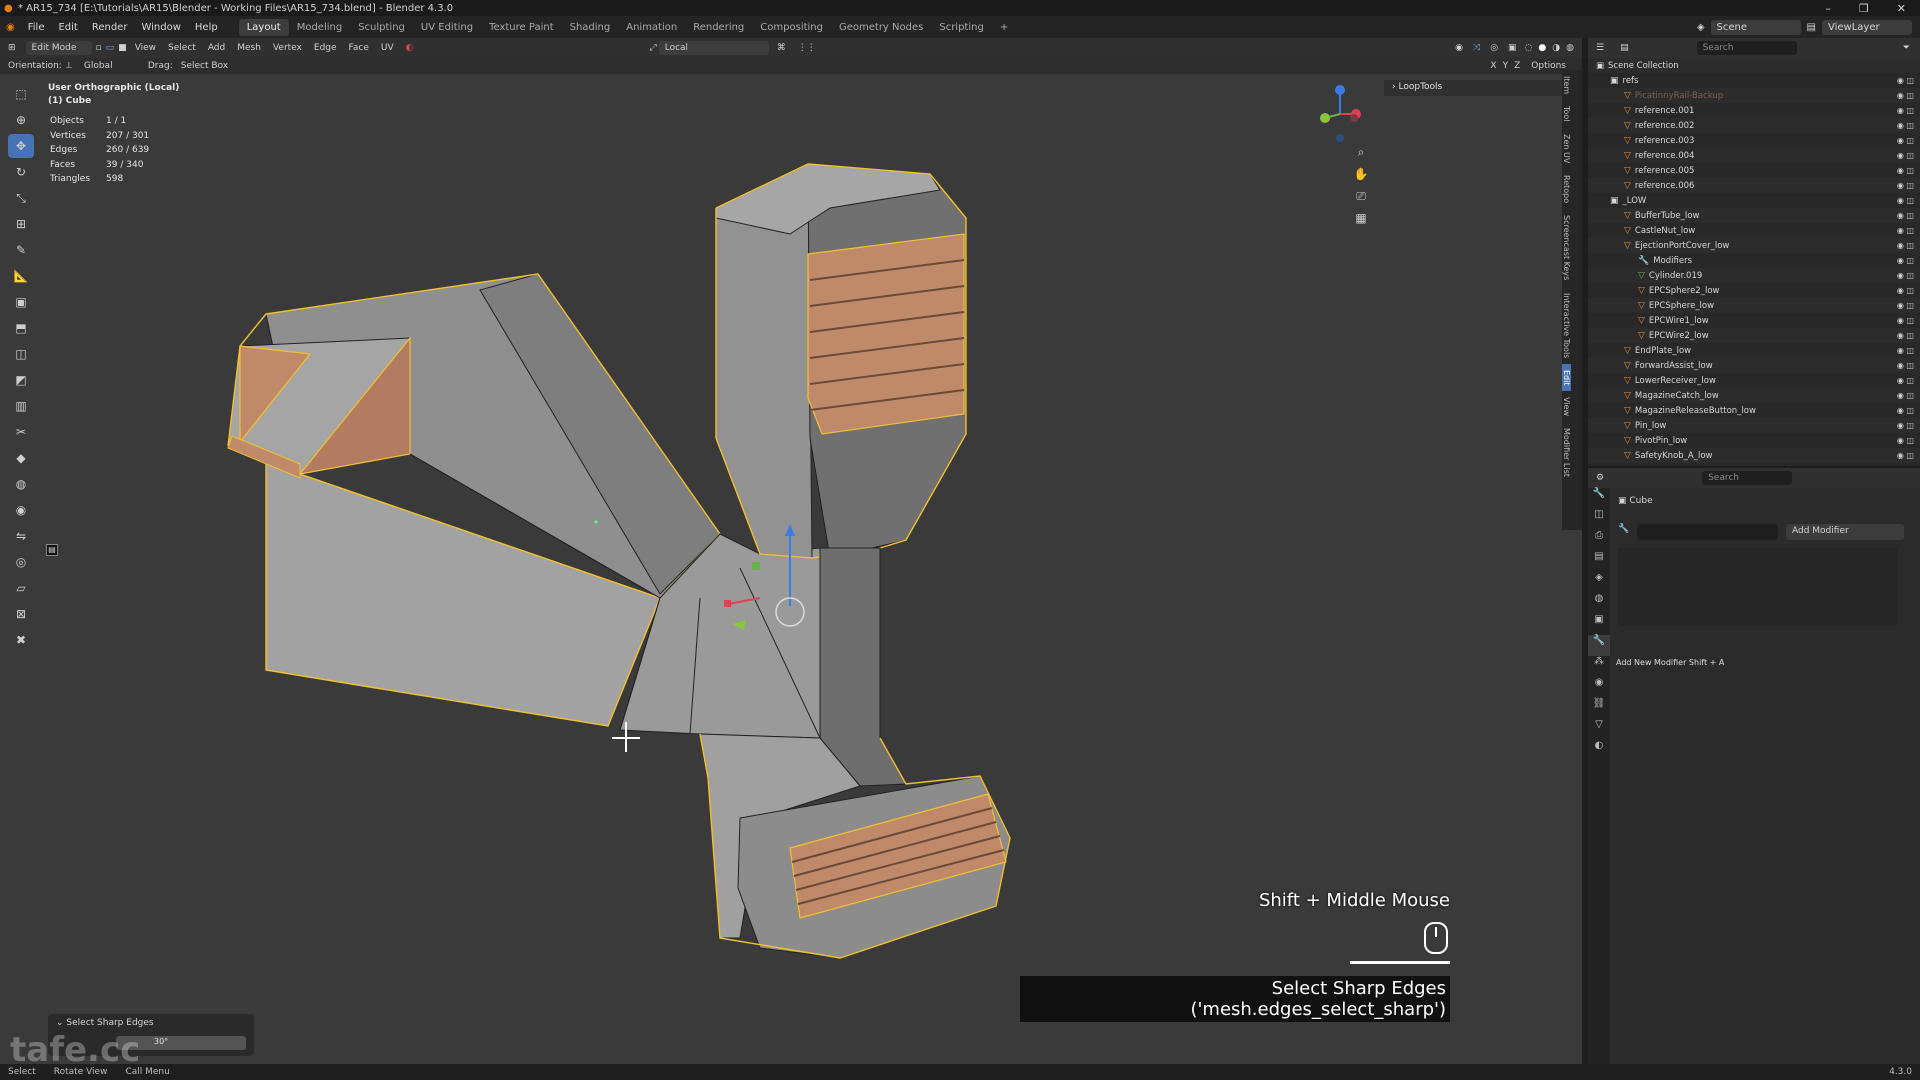 Image resolution: width=1920 pixels, height=1080 pixels. What do you see at coordinates (447, 27) in the screenshot?
I see `workspace-tab-uv-editing: UV Editing` at bounding box center [447, 27].